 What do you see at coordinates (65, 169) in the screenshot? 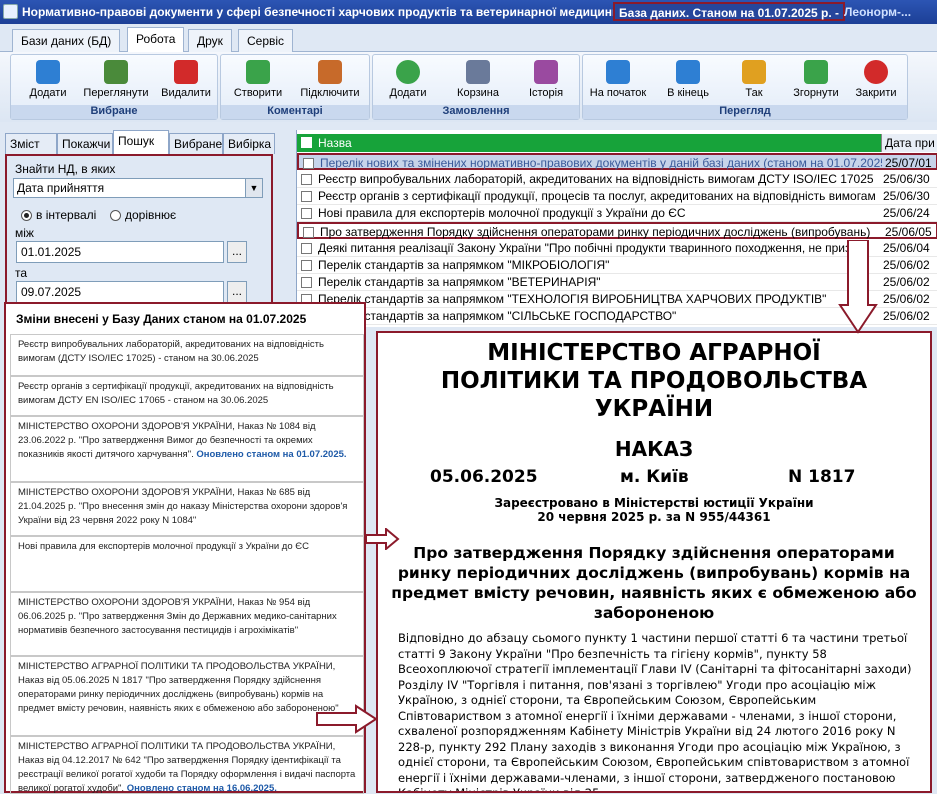
I see `search-label: Знайти НД, в яких` at bounding box center [65, 169].